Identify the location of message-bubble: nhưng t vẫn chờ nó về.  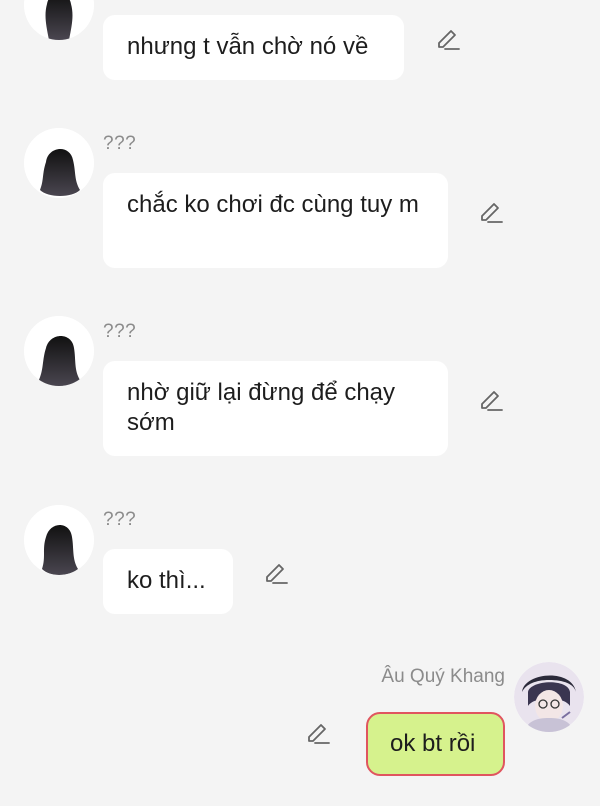
(253, 47).